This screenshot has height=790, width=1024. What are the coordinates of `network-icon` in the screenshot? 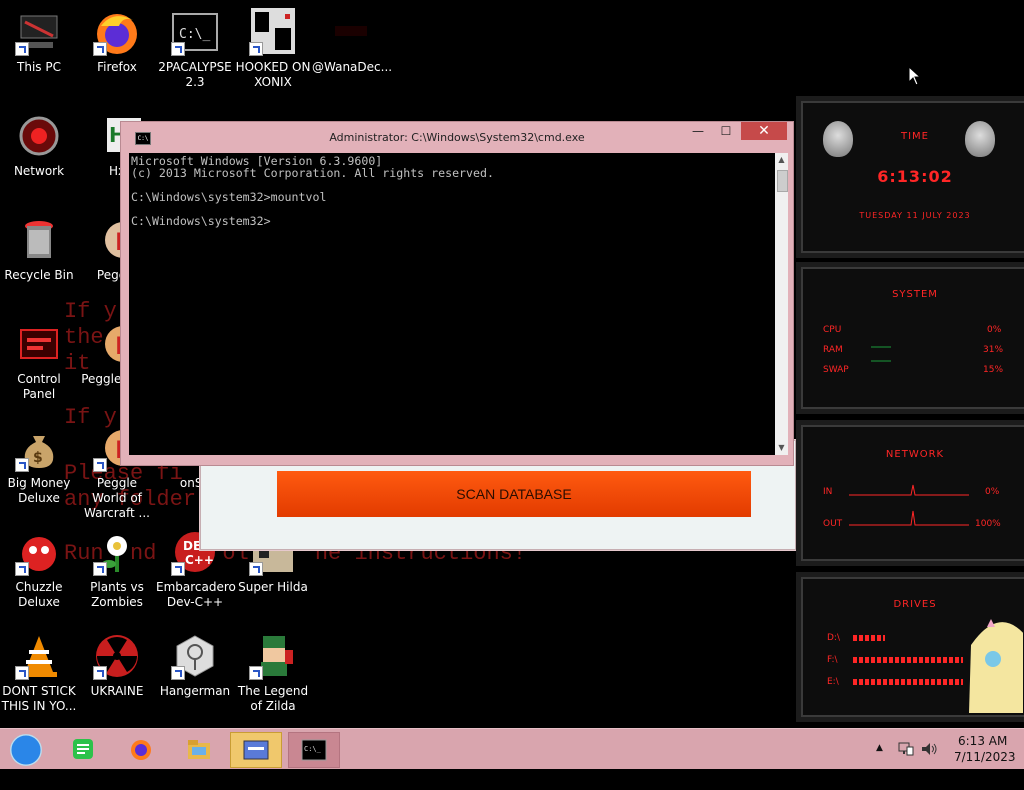 It's located at (39, 136).